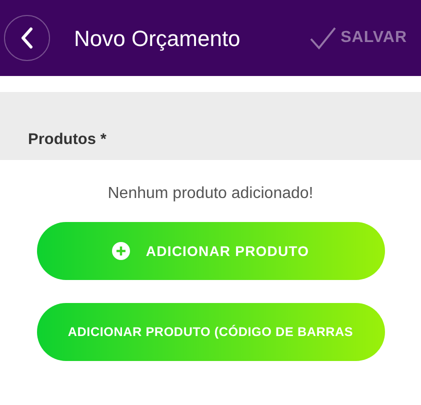  Describe the element at coordinates (121, 251) in the screenshot. I see `add-icon` at that location.